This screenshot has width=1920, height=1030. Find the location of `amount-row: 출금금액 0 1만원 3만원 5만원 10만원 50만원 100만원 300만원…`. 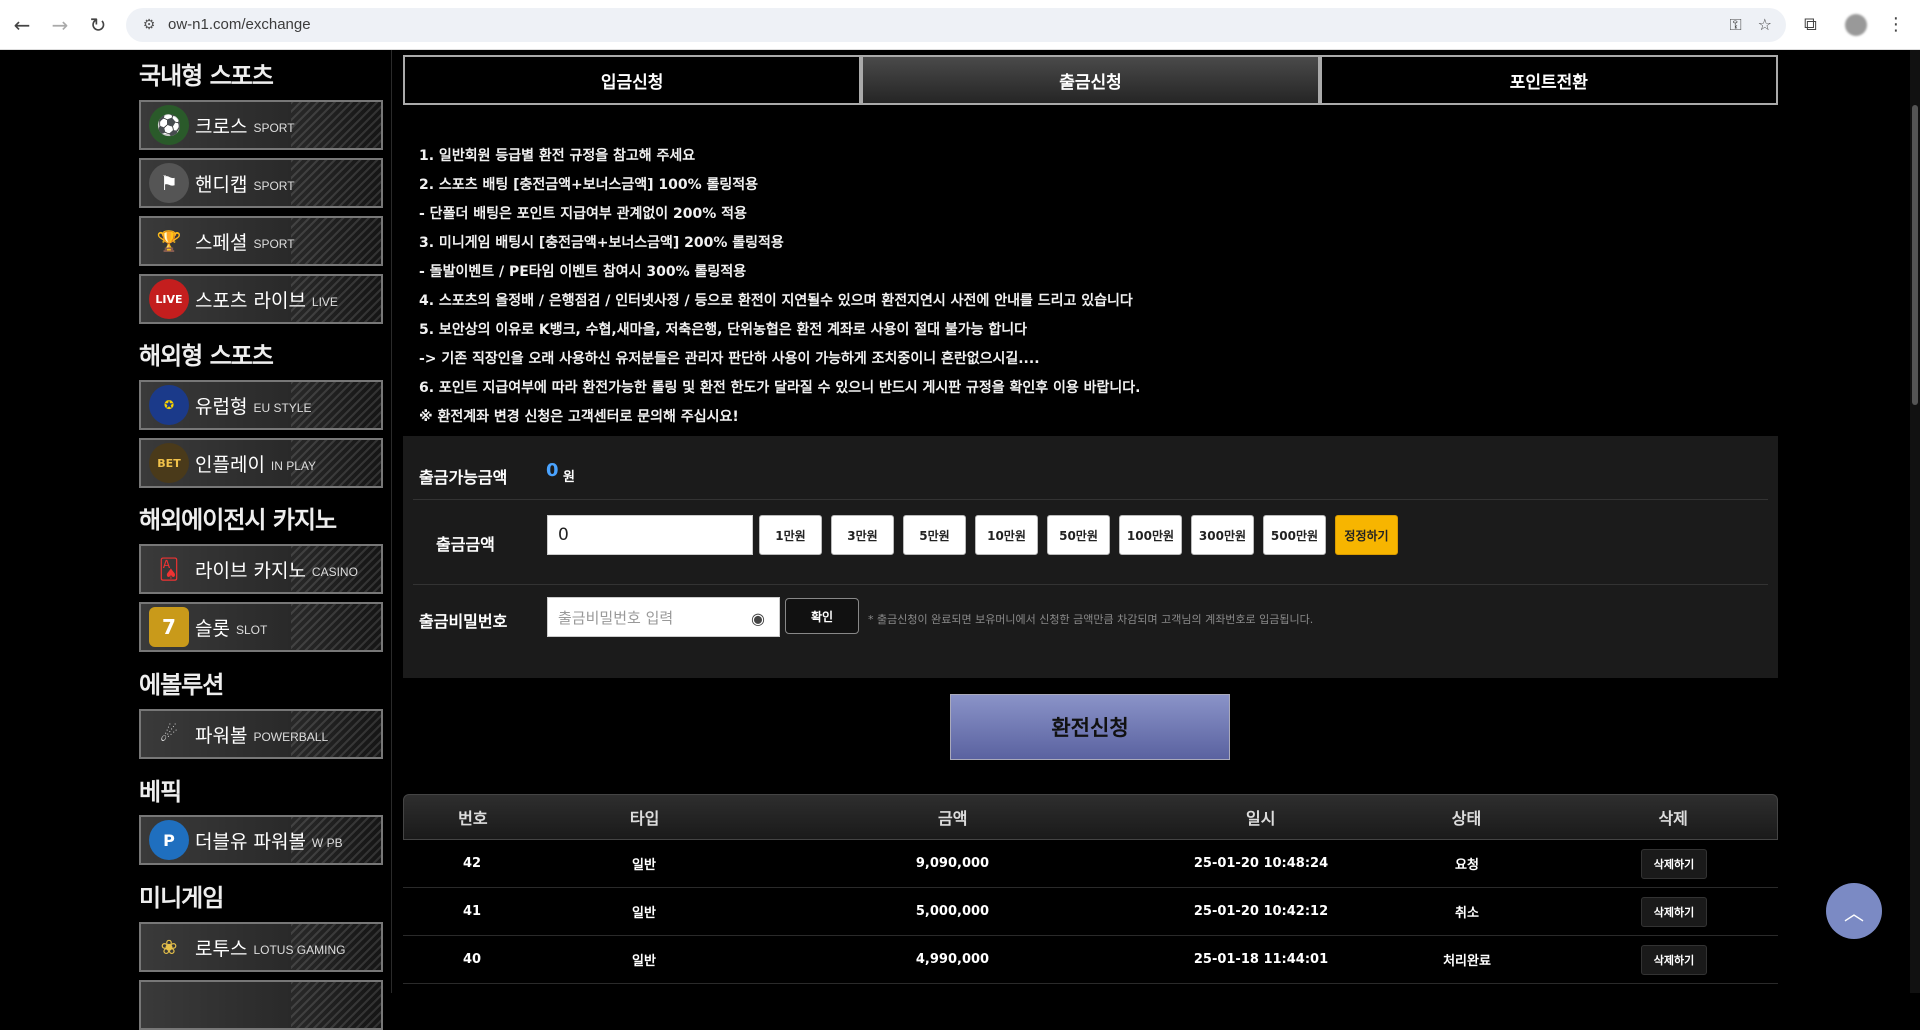

amount-row: 출금금액 0 1만원 3만원 5만원 10만원 50만원 100만원 300만원… is located at coordinates (1090, 543).